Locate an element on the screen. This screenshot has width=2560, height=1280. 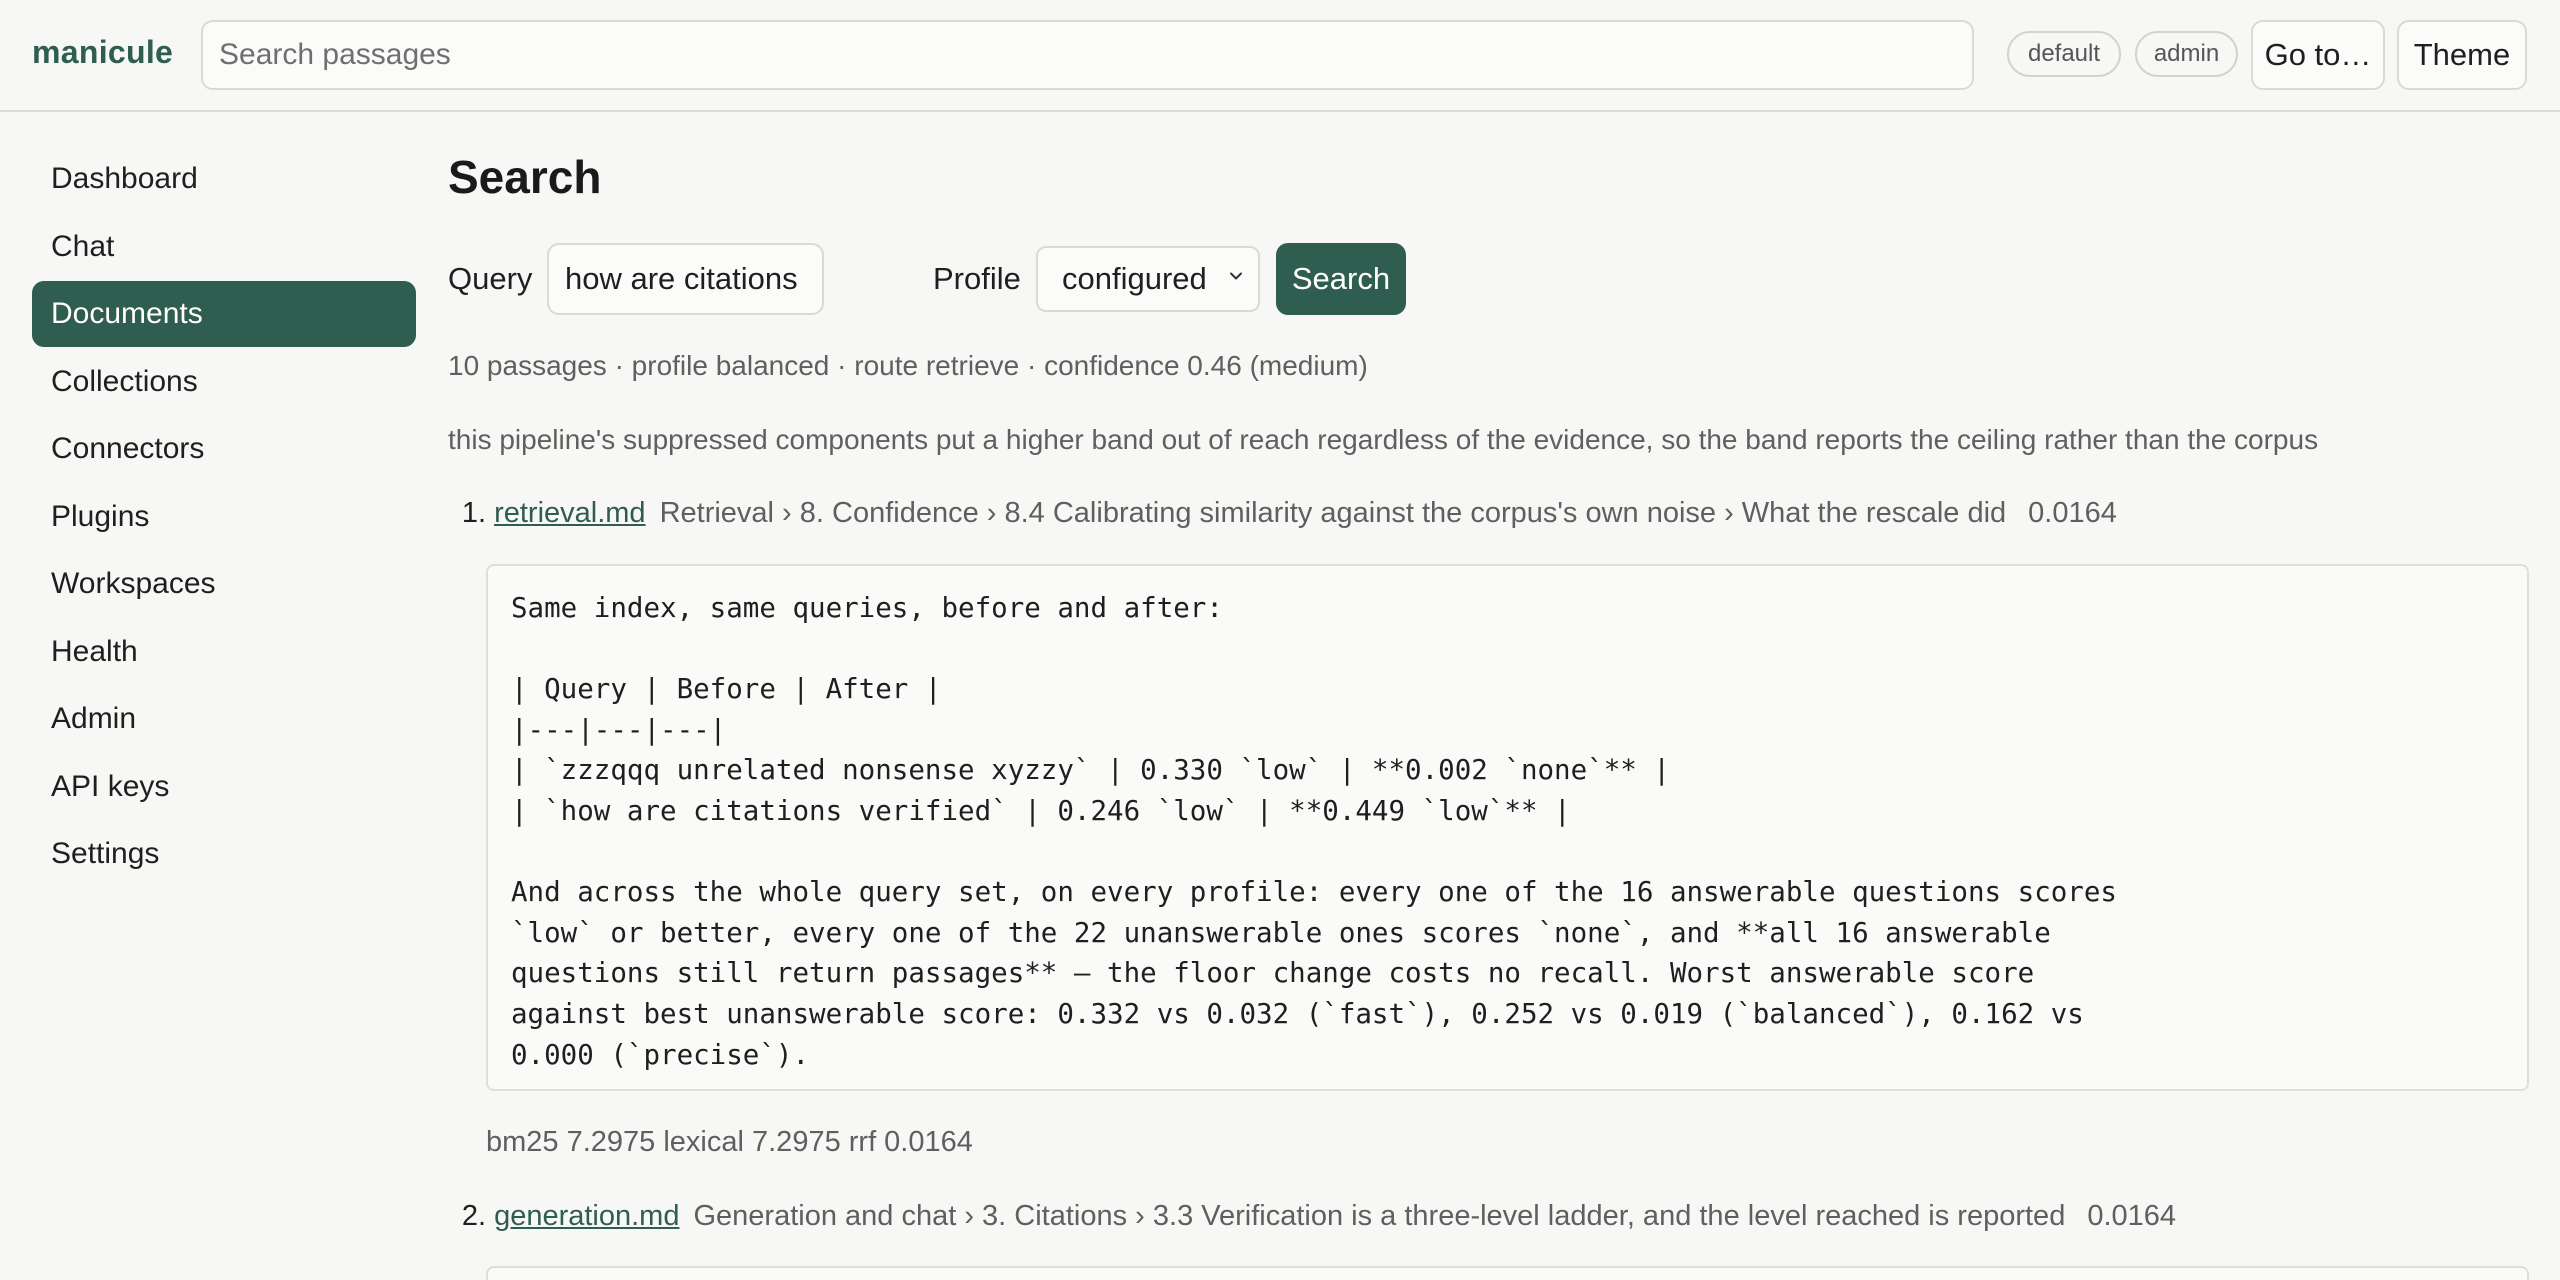
sidebar-item-connectors: Connectors is located at coordinates (224, 449).